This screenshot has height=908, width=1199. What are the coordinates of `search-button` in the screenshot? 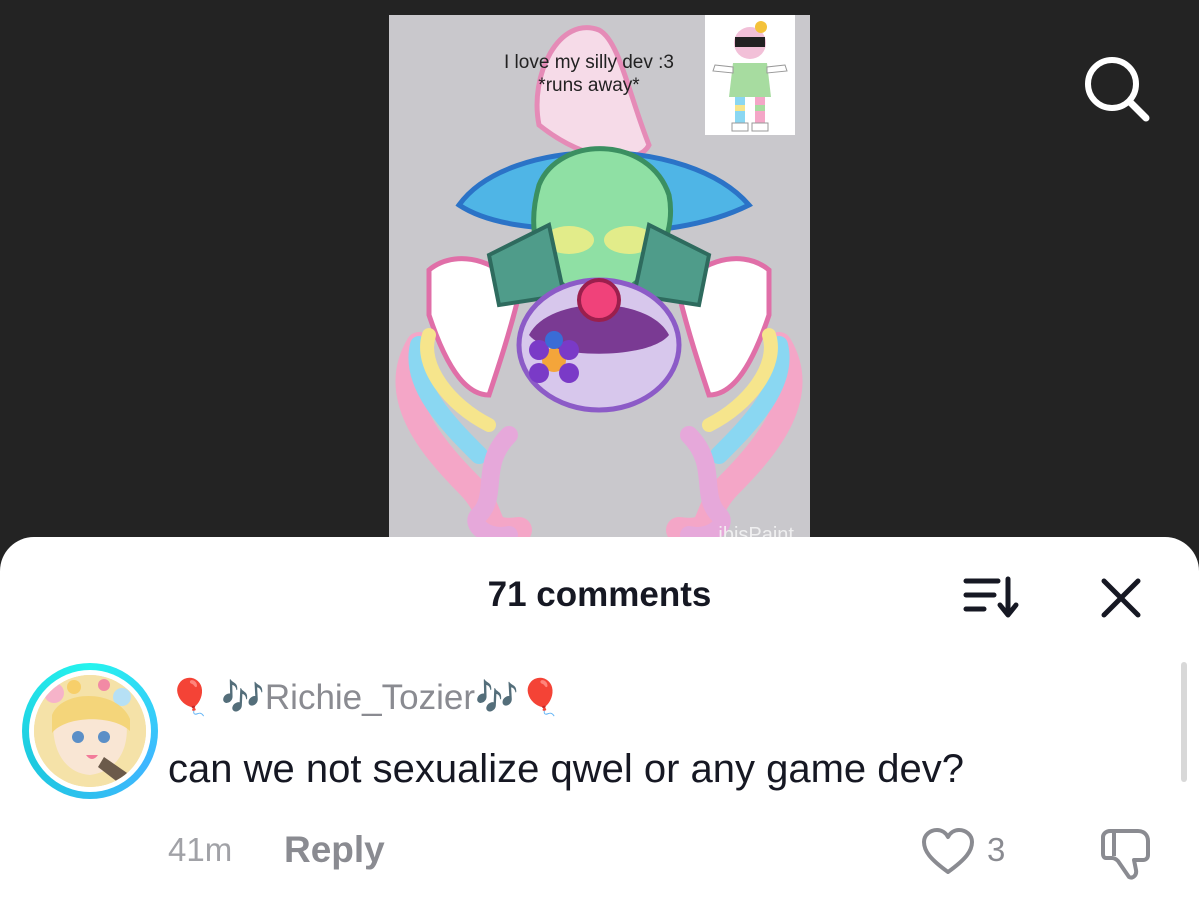 It's located at (1116, 88).